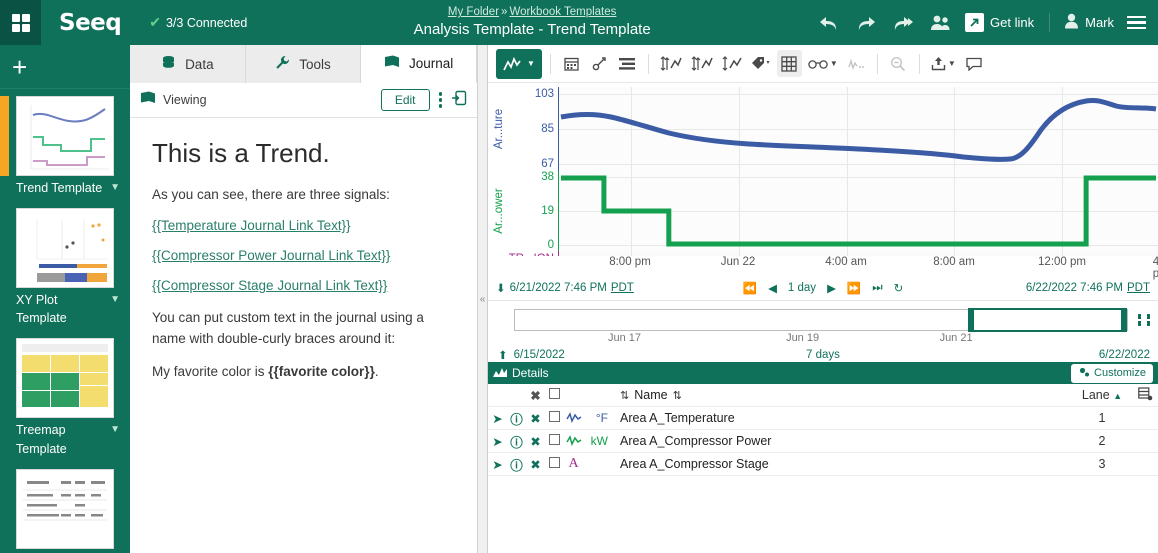 This screenshot has width=1158, height=553. What do you see at coordinates (315, 64) in the screenshot?
I see `tab-label: Tools` at bounding box center [315, 64].